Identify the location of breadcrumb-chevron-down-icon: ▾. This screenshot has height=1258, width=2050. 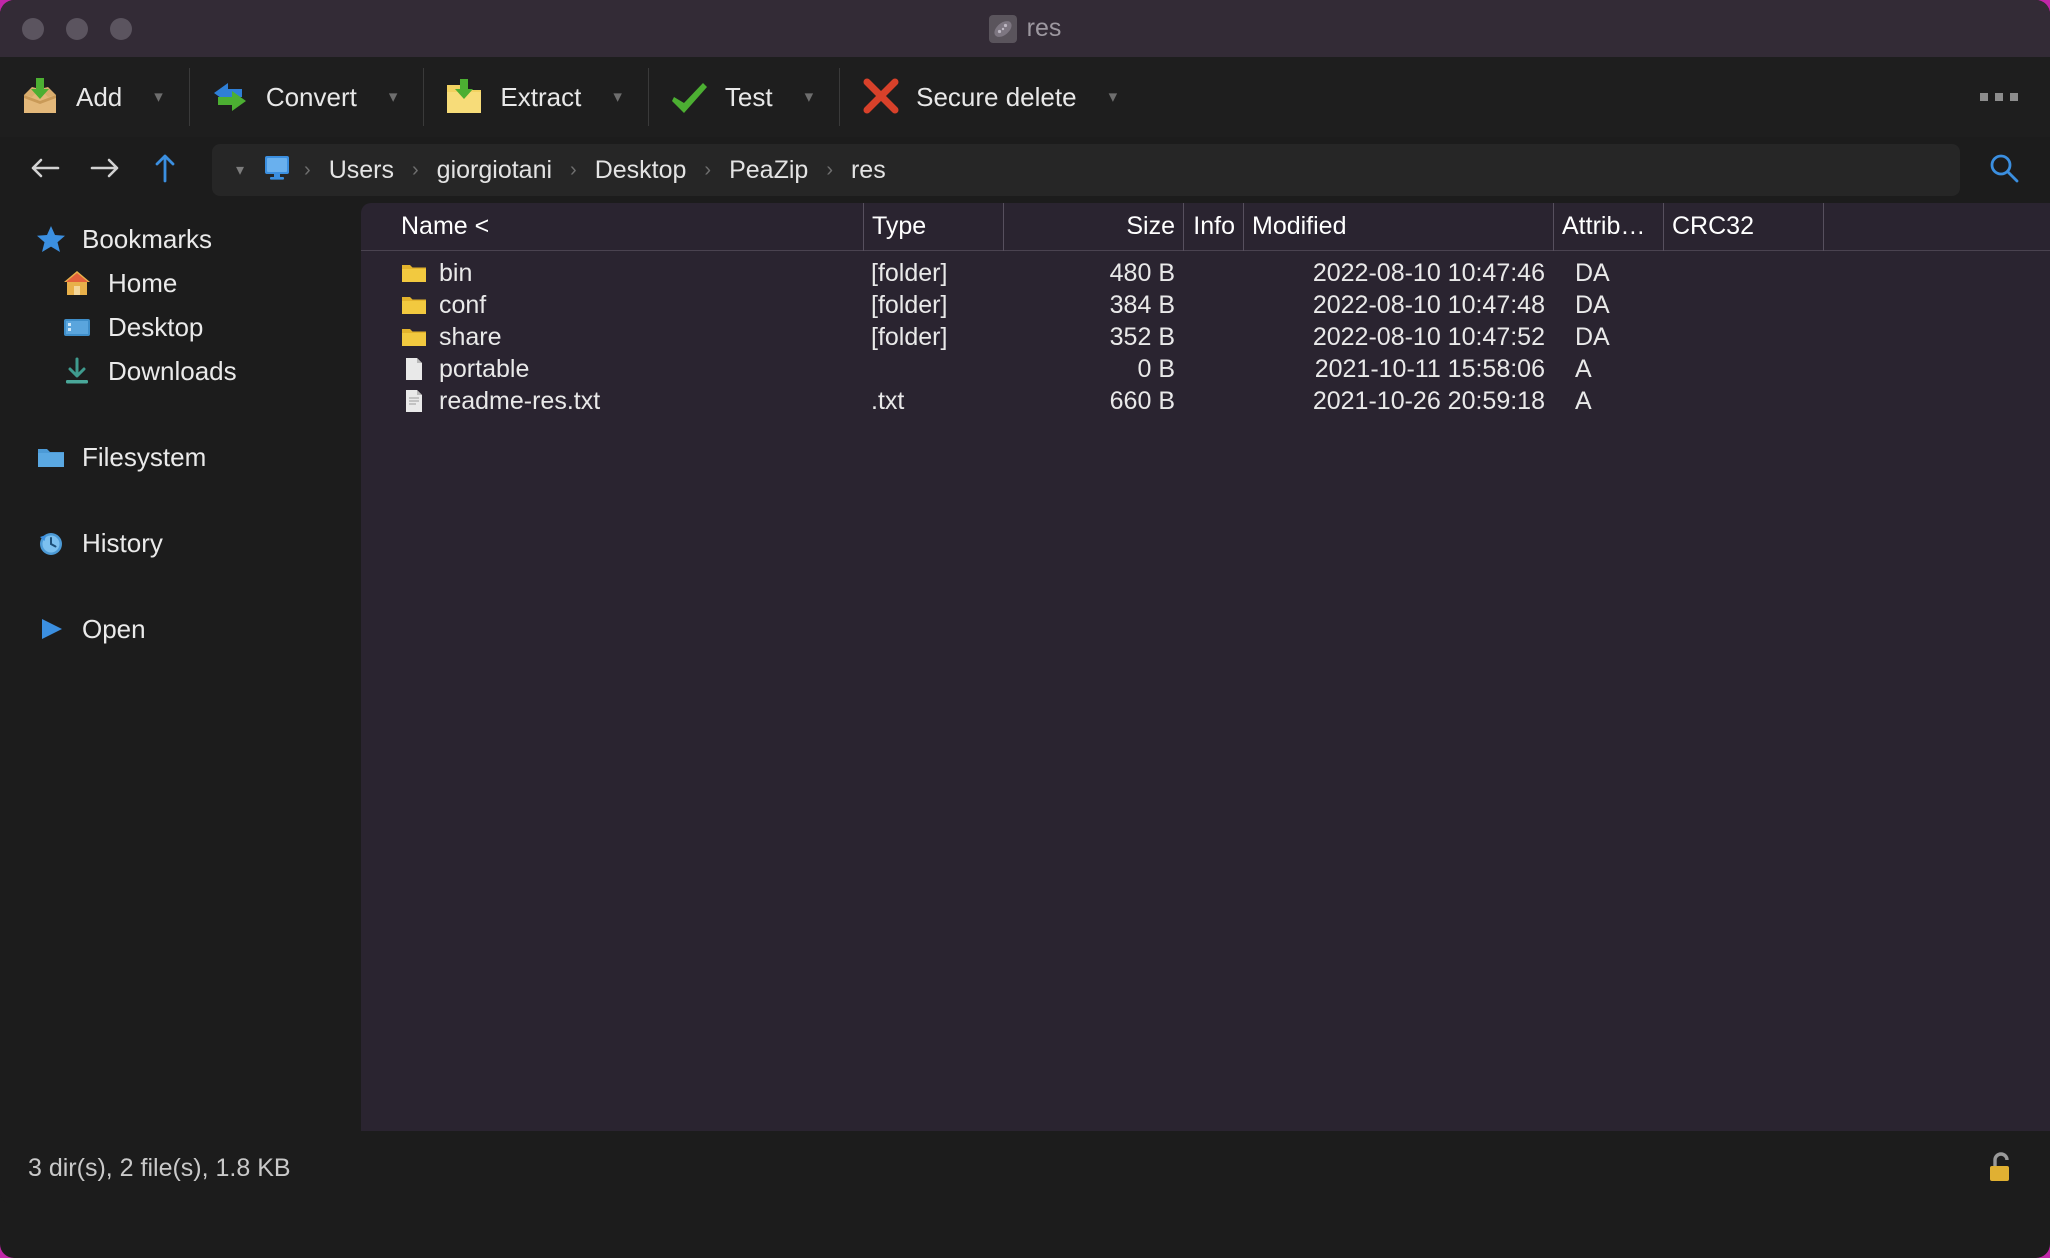
(240, 170).